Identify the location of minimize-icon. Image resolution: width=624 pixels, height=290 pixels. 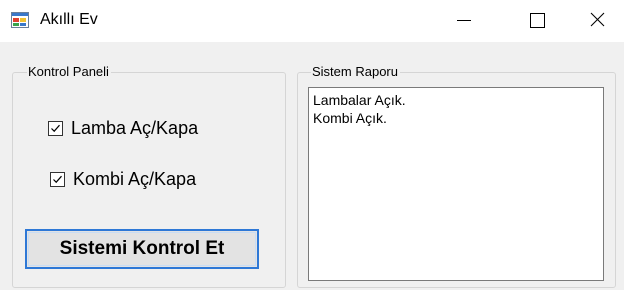
(464, 20).